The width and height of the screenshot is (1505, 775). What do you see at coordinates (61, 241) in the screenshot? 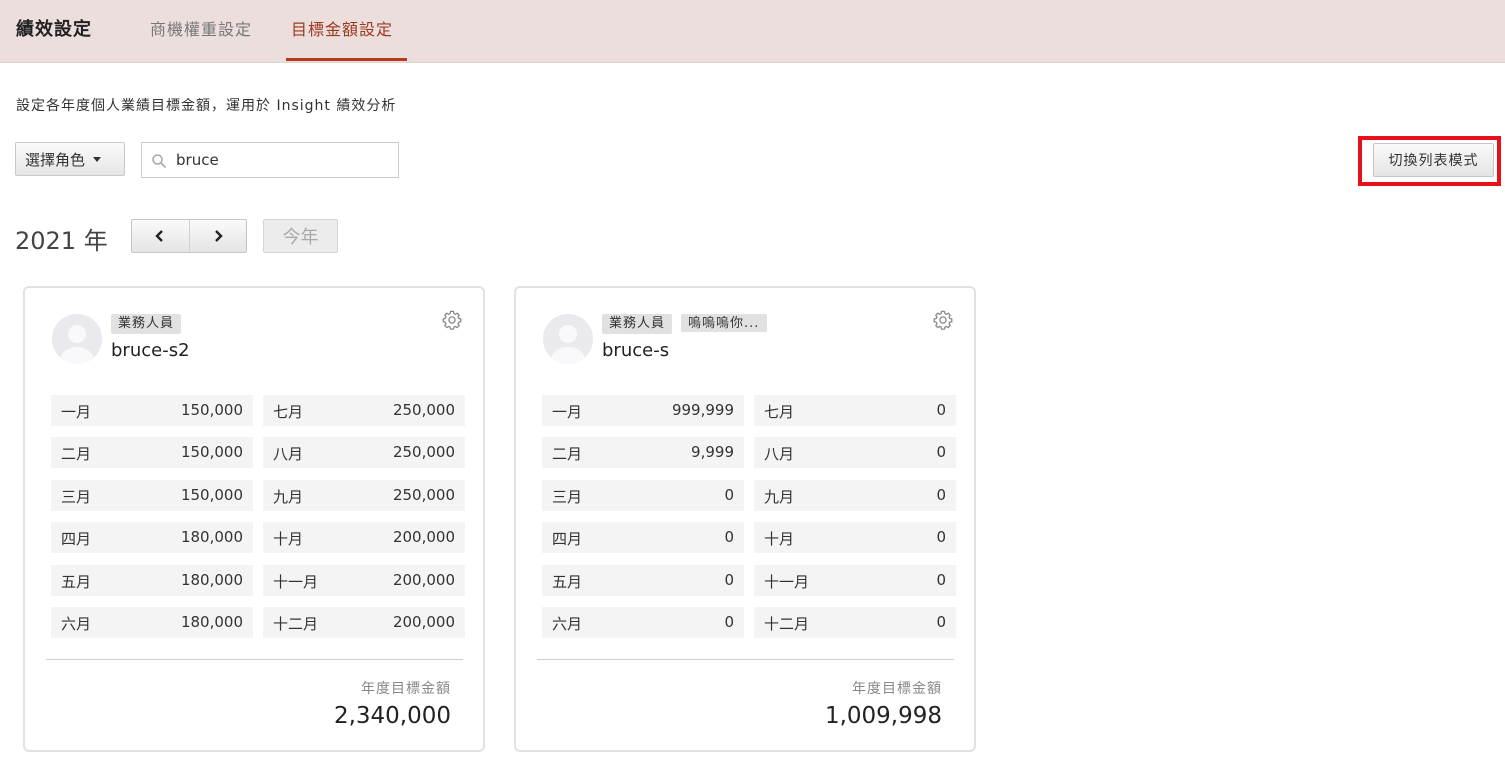
I see `year-label: 2021 年` at bounding box center [61, 241].